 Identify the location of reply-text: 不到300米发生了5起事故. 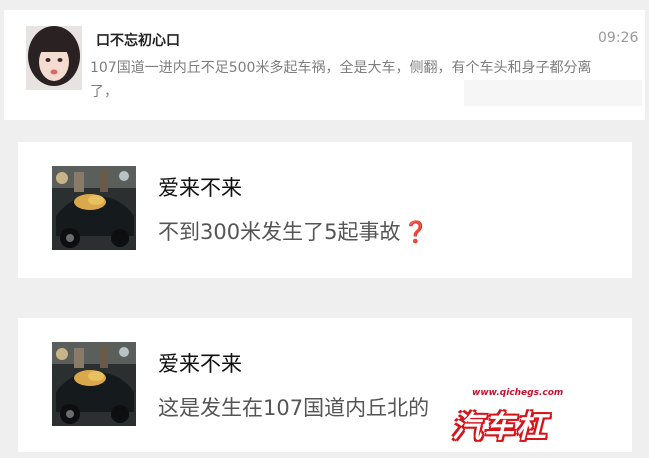
(279, 232).